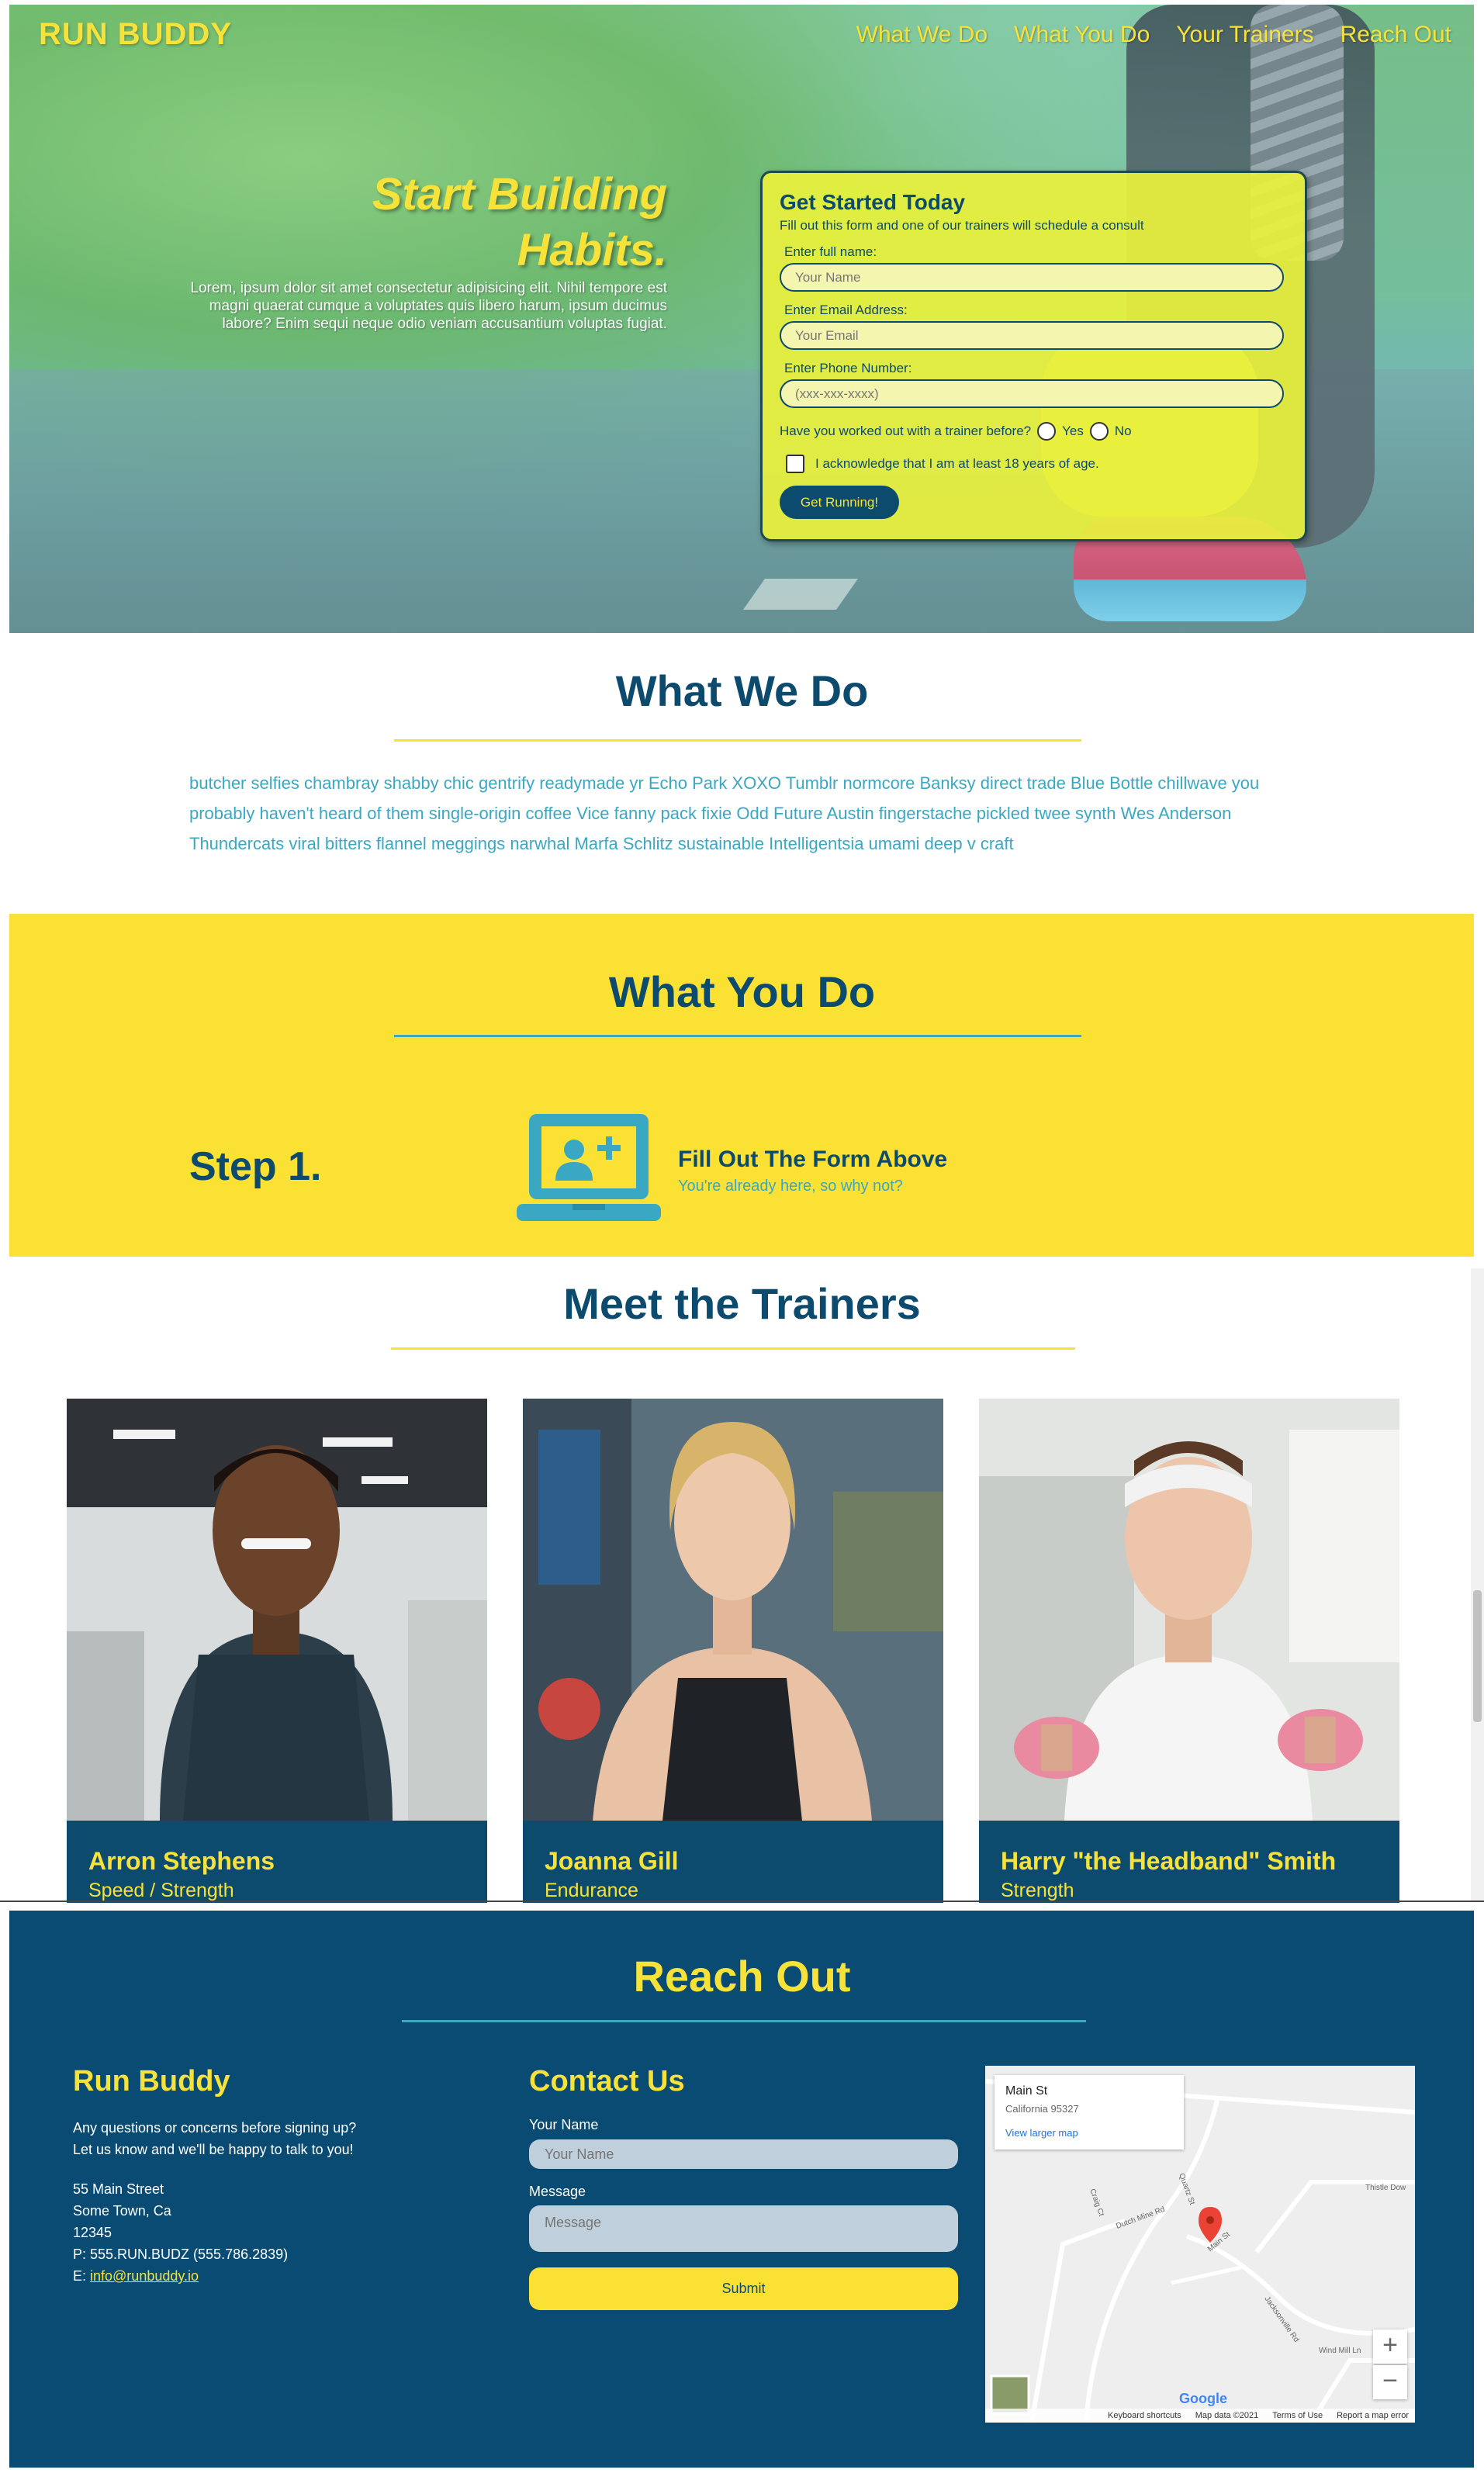 The height and width of the screenshot is (2473, 1484). Describe the element at coordinates (591, 1891) in the screenshot. I see `trainer-role: Endurance` at that location.